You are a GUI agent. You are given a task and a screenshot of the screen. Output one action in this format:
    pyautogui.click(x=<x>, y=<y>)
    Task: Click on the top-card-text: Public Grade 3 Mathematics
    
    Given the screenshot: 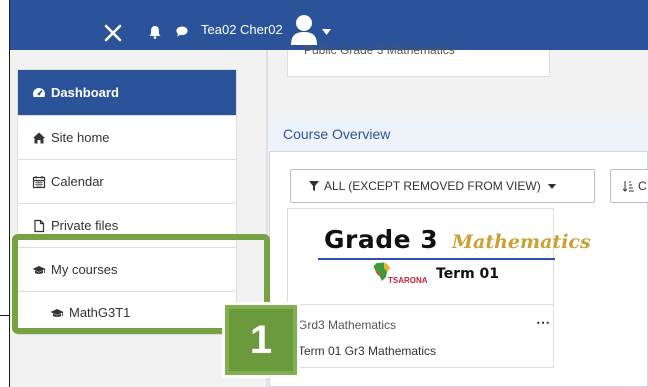 What is the action you would take?
    pyautogui.click(x=379, y=50)
    